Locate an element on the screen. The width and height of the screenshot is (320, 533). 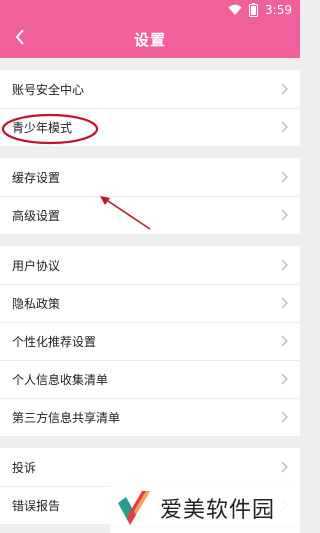
settings-item-label: 青少年模式 is located at coordinates (42, 127).